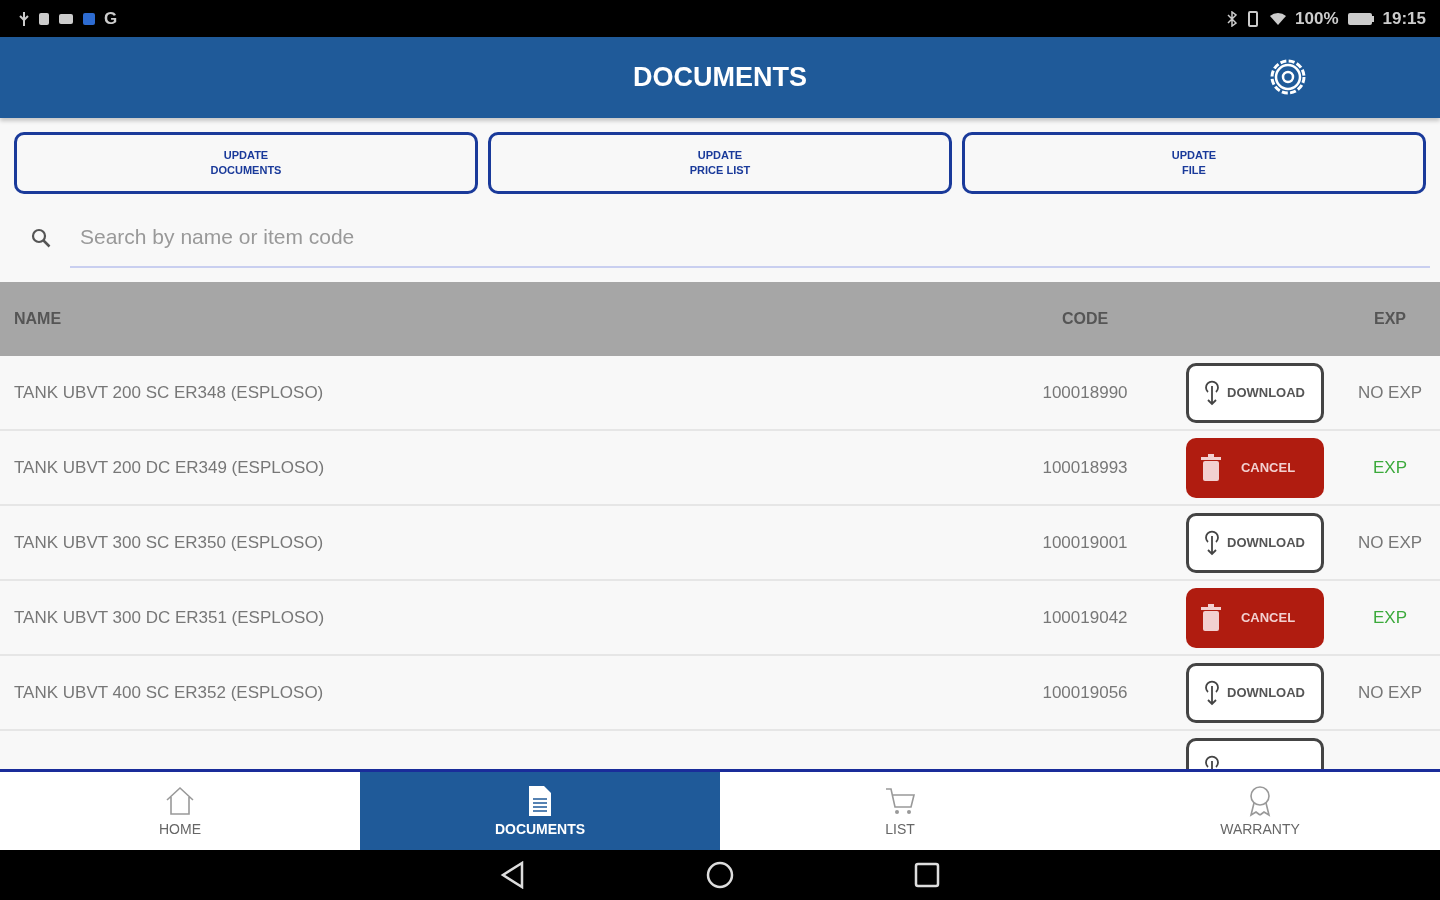 This screenshot has height=900, width=1440. Describe the element at coordinates (246, 163) in the screenshot. I see `update-button: UPDATE DOCUMENTS` at that location.